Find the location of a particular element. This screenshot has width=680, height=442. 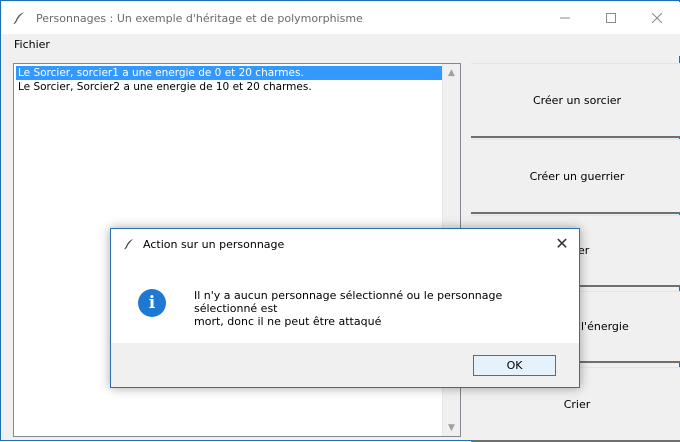

minimize-button is located at coordinates (565, 18).